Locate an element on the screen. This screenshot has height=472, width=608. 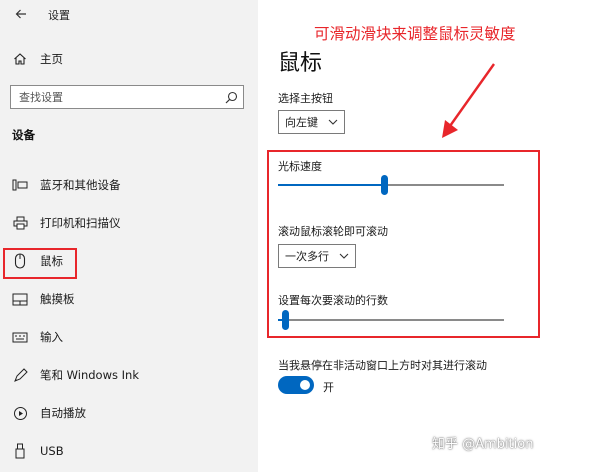
inactive-scroll-toggle is located at coordinates (296, 385).